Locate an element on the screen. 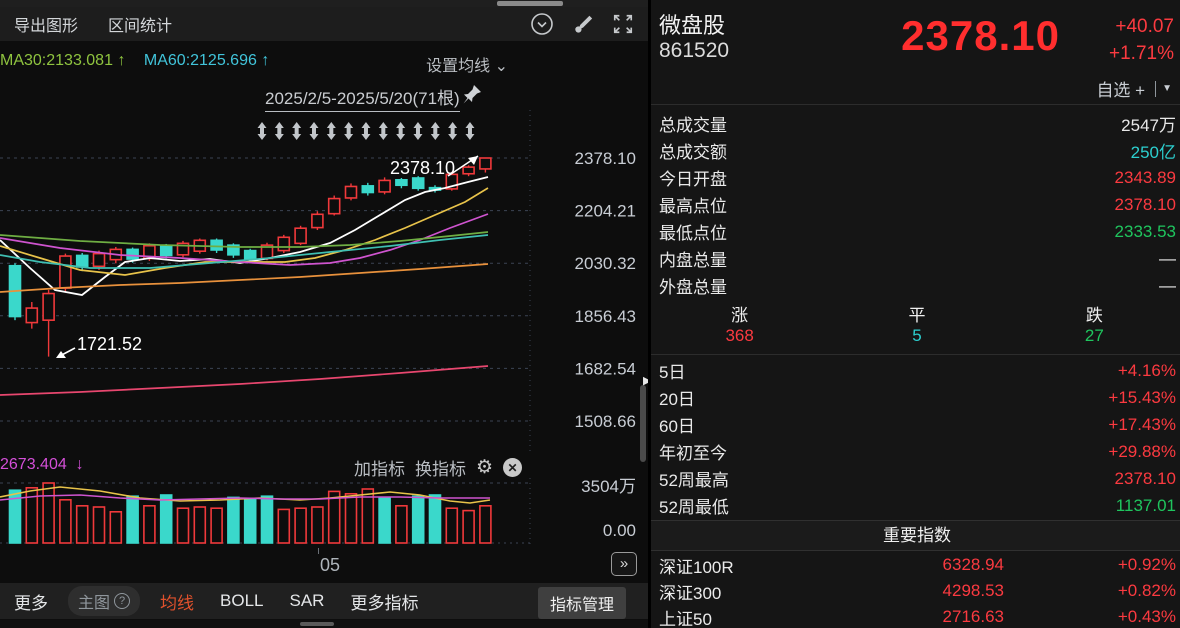 This screenshot has height=628, width=1180. volume-chart: 3504万 0.00 is located at coordinates (324, 513).